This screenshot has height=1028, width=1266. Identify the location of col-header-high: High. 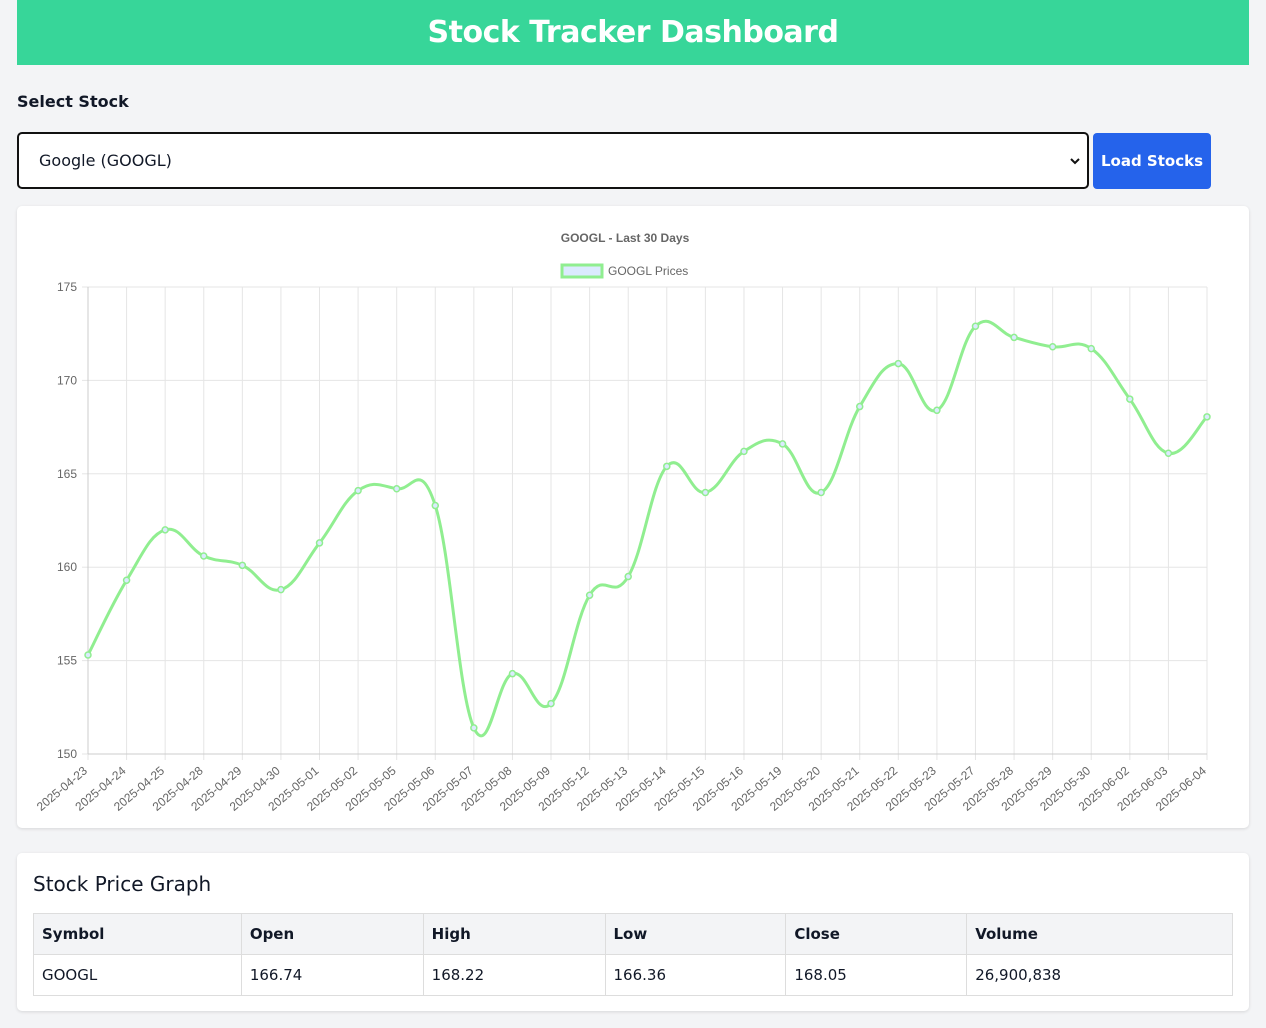
(514, 934).